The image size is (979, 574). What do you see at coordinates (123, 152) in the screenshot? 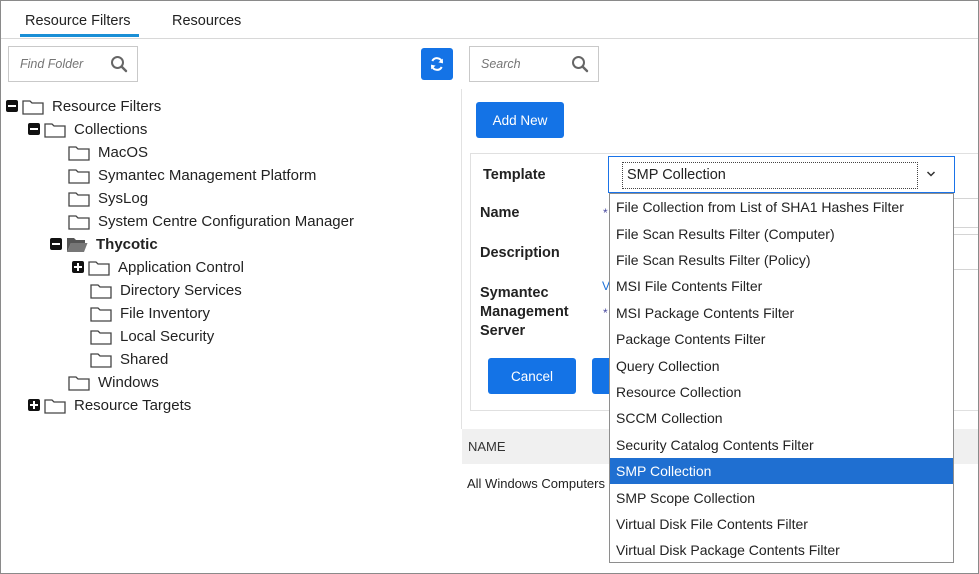
I see `tree-node-label: MacOS` at bounding box center [123, 152].